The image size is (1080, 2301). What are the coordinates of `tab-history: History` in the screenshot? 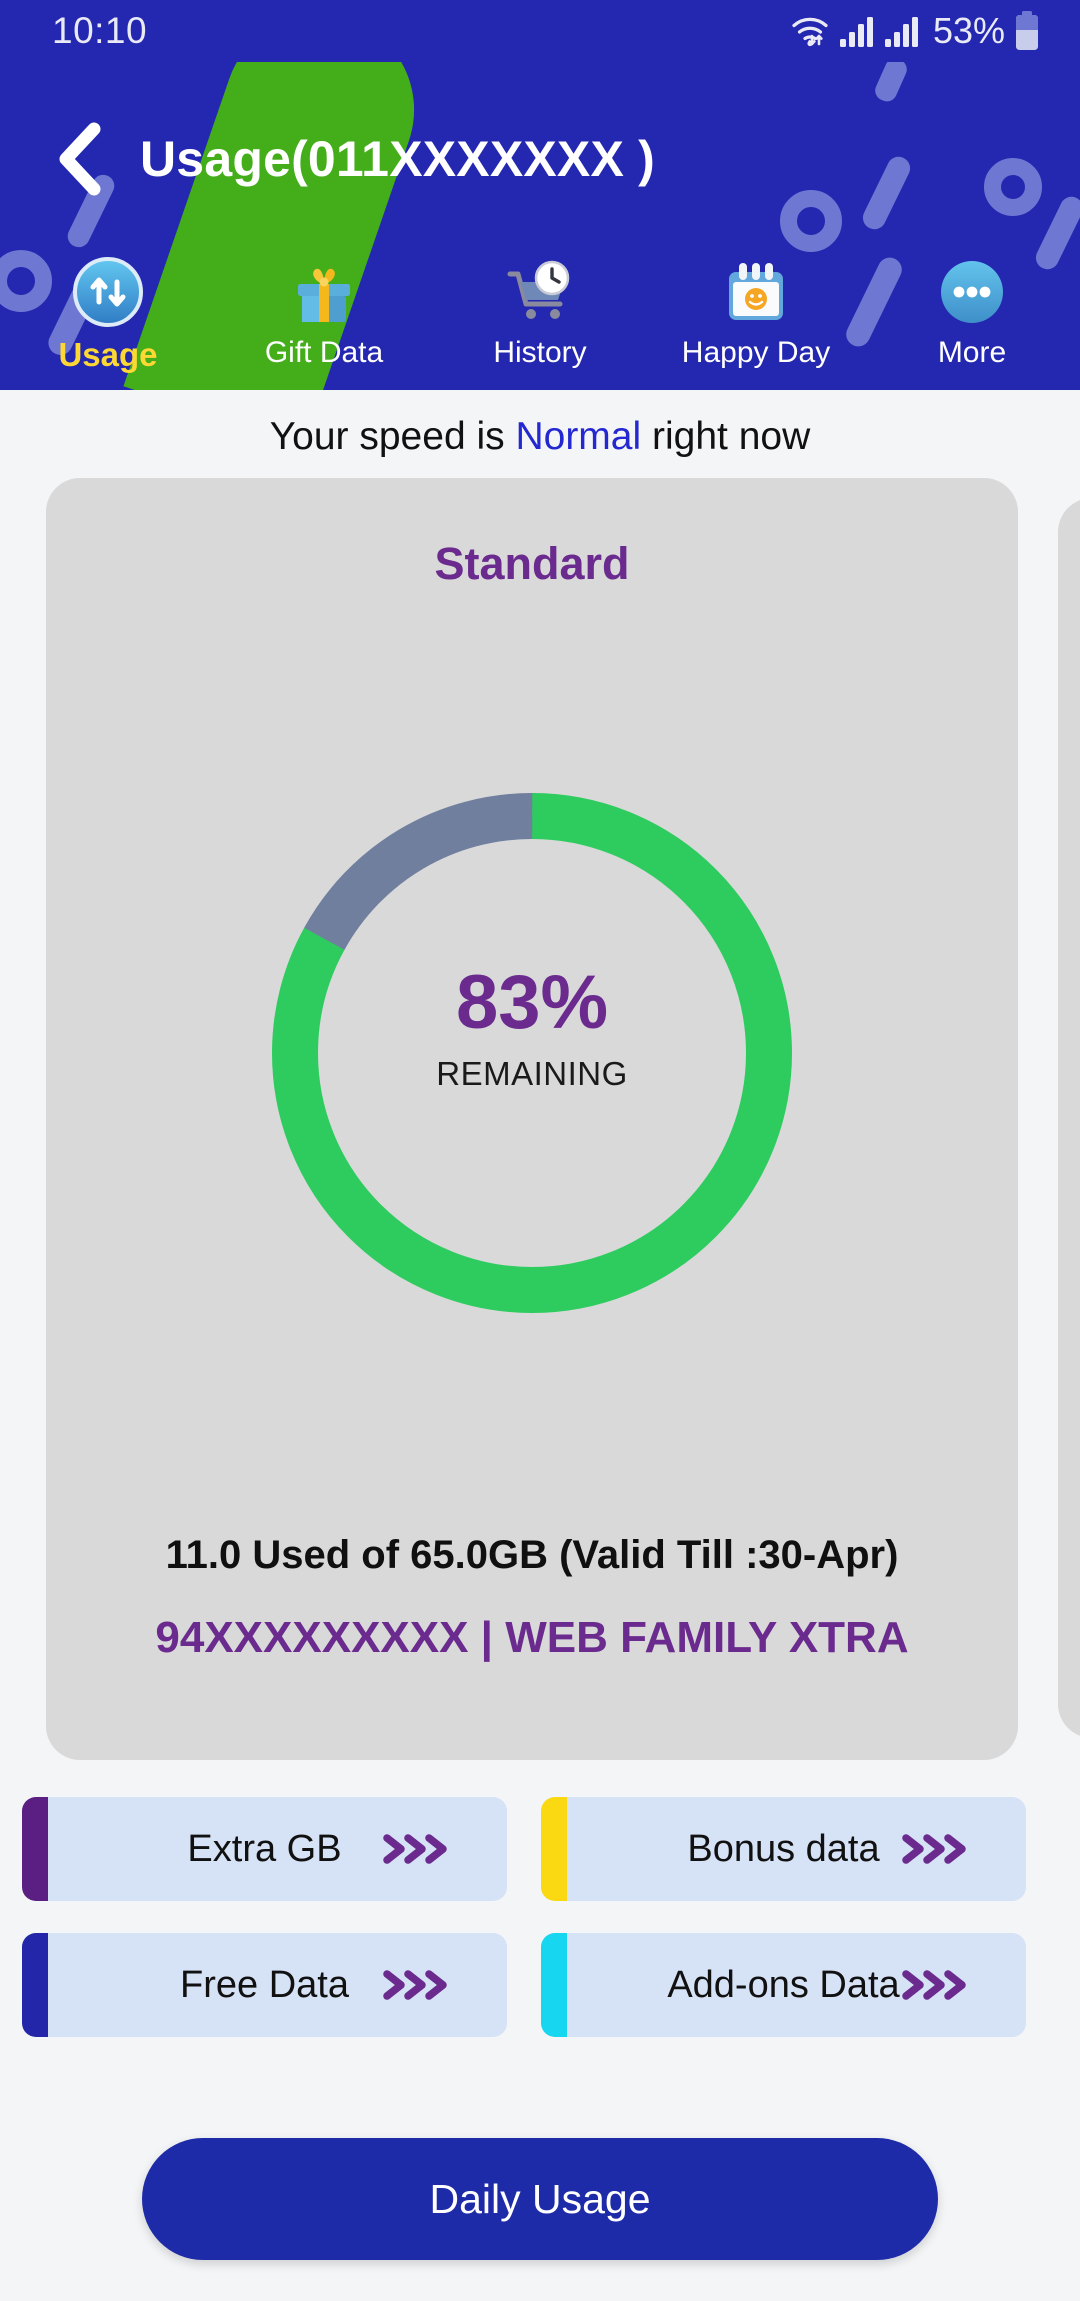 It's located at (540, 313).